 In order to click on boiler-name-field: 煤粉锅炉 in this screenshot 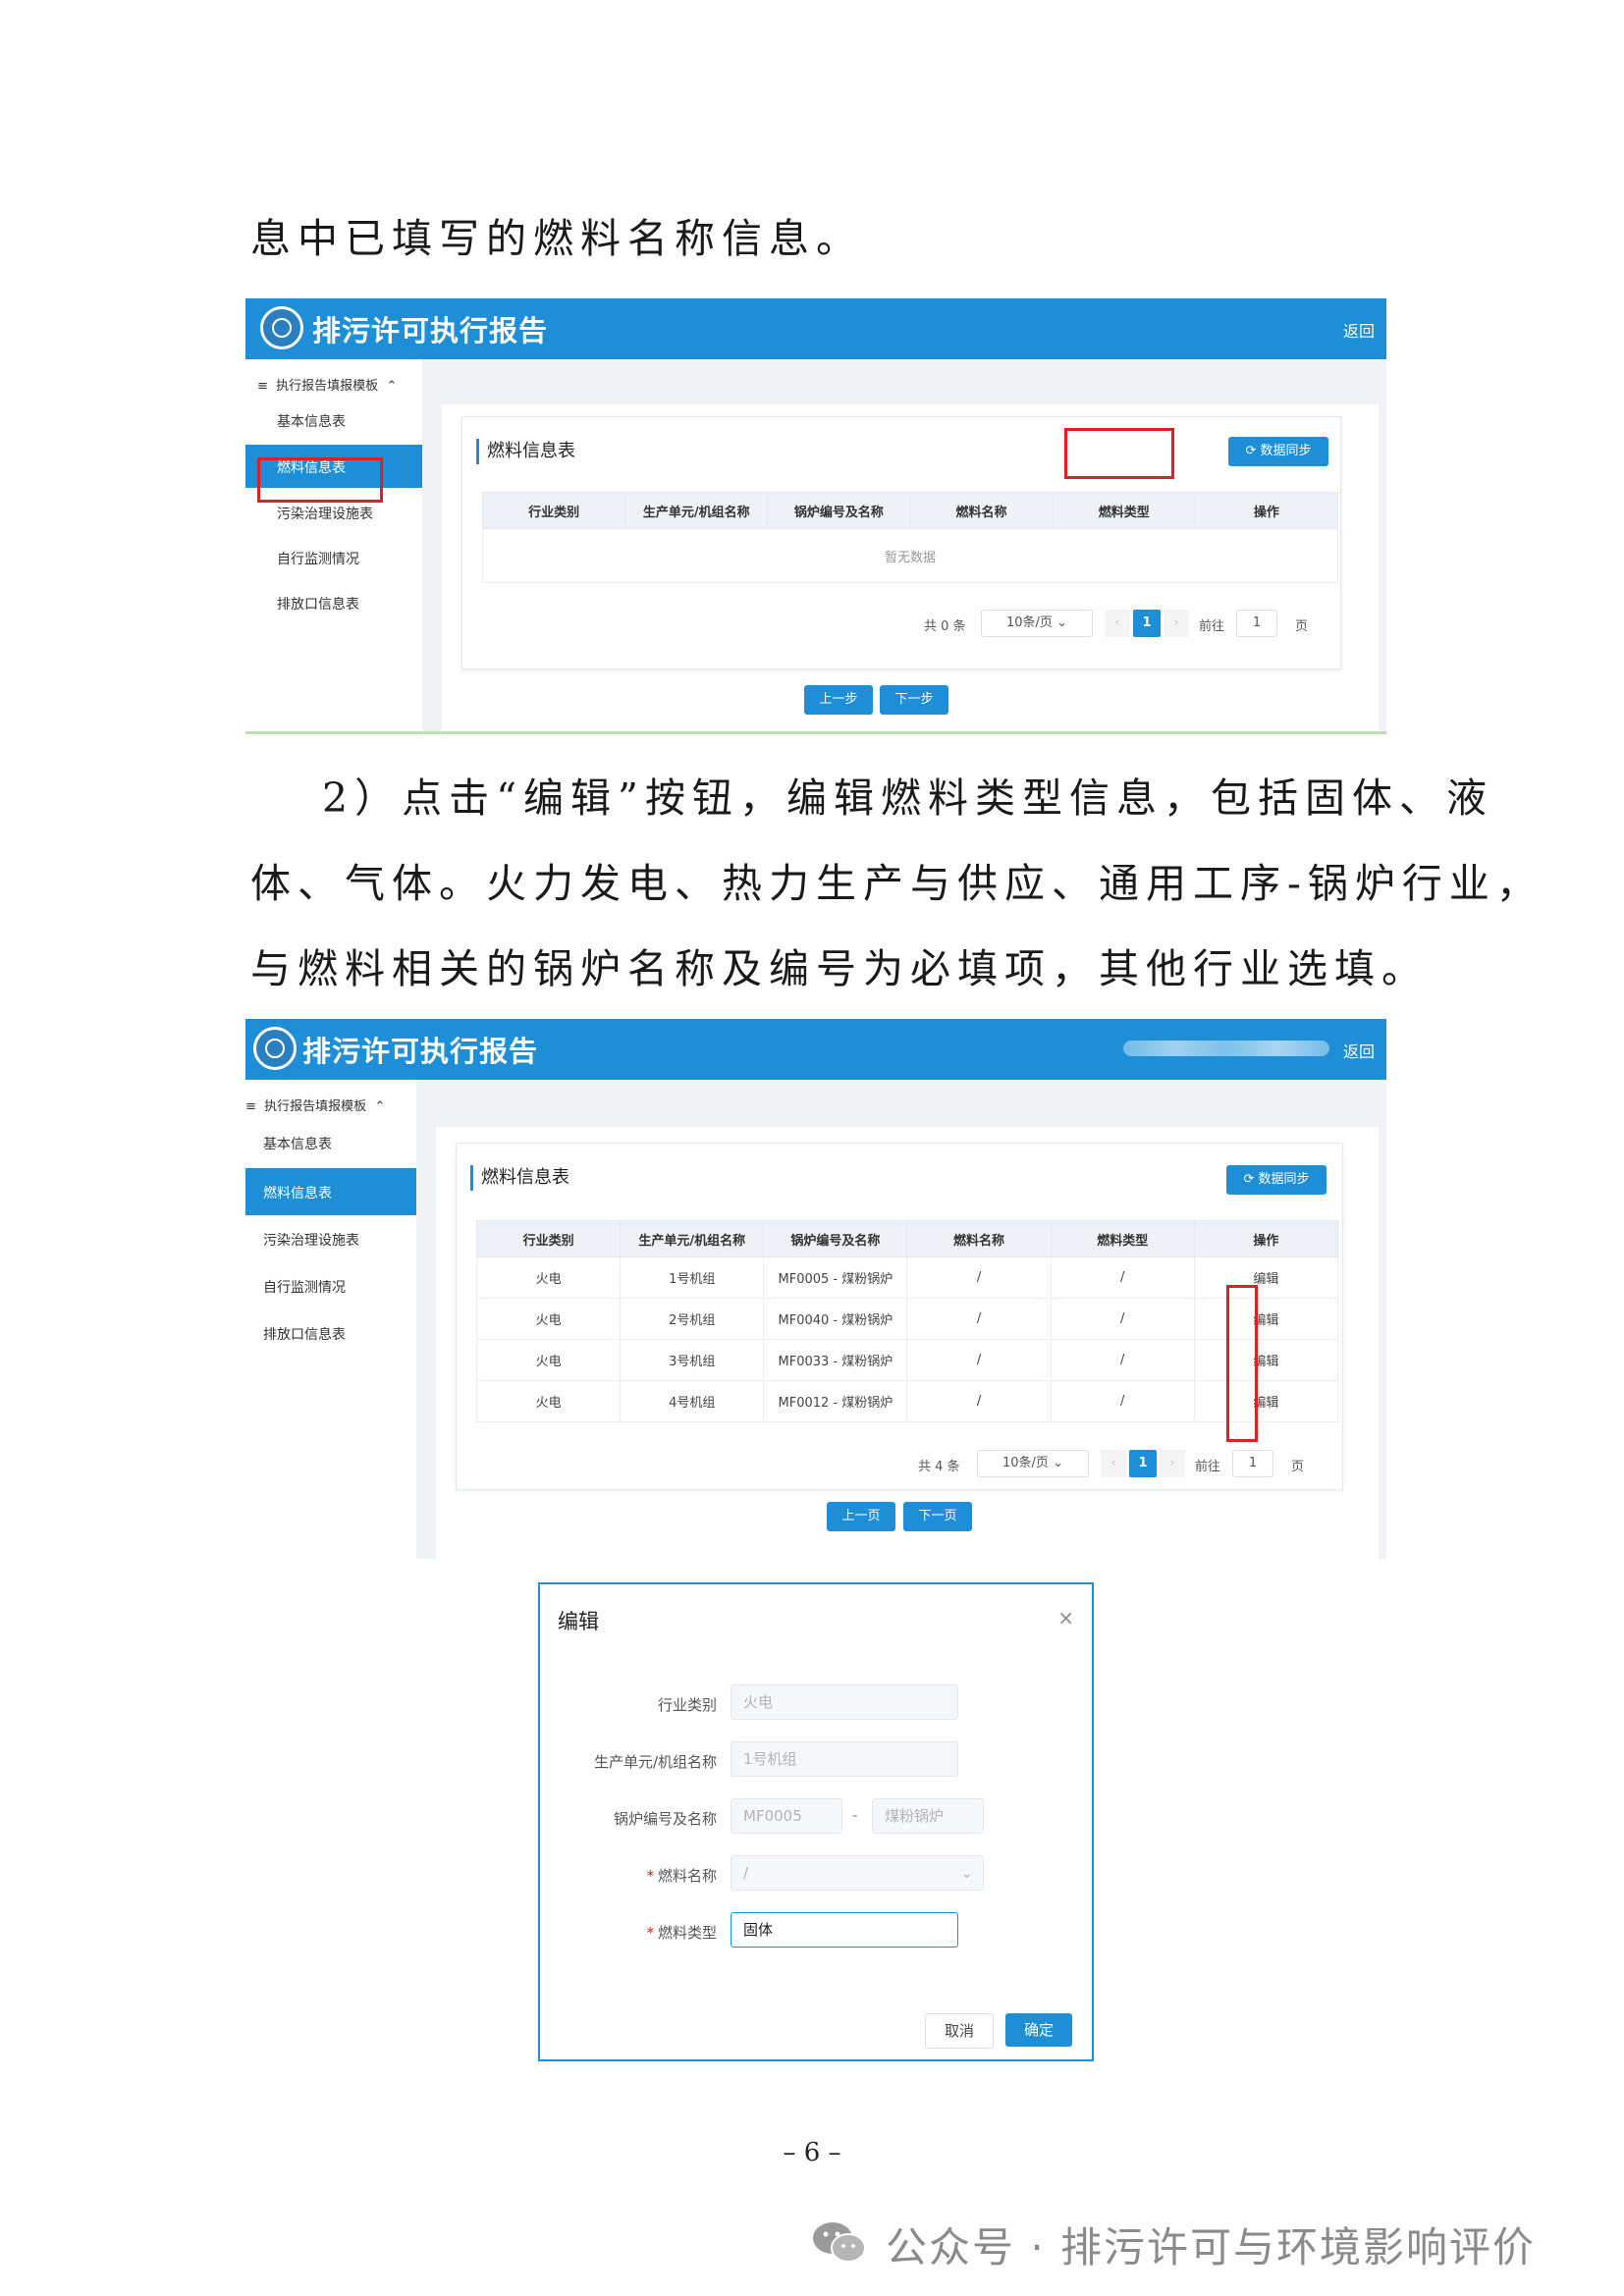, I will do `click(928, 1816)`.